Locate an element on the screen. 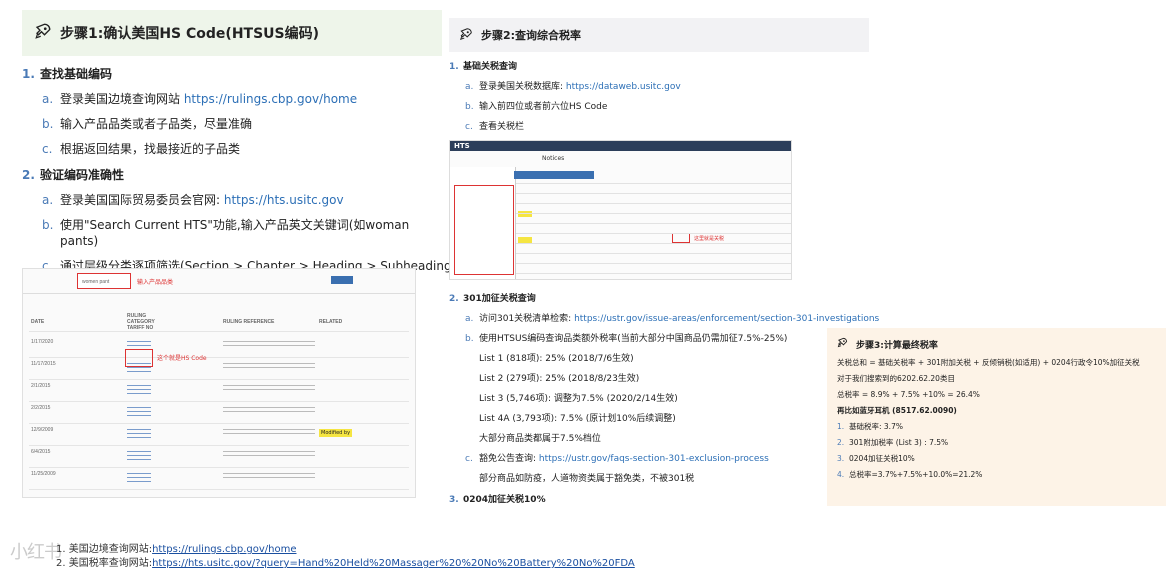 The width and height of the screenshot is (1166, 574). list-item: 3. 0204加征关税10% is located at coordinates (876, 458).